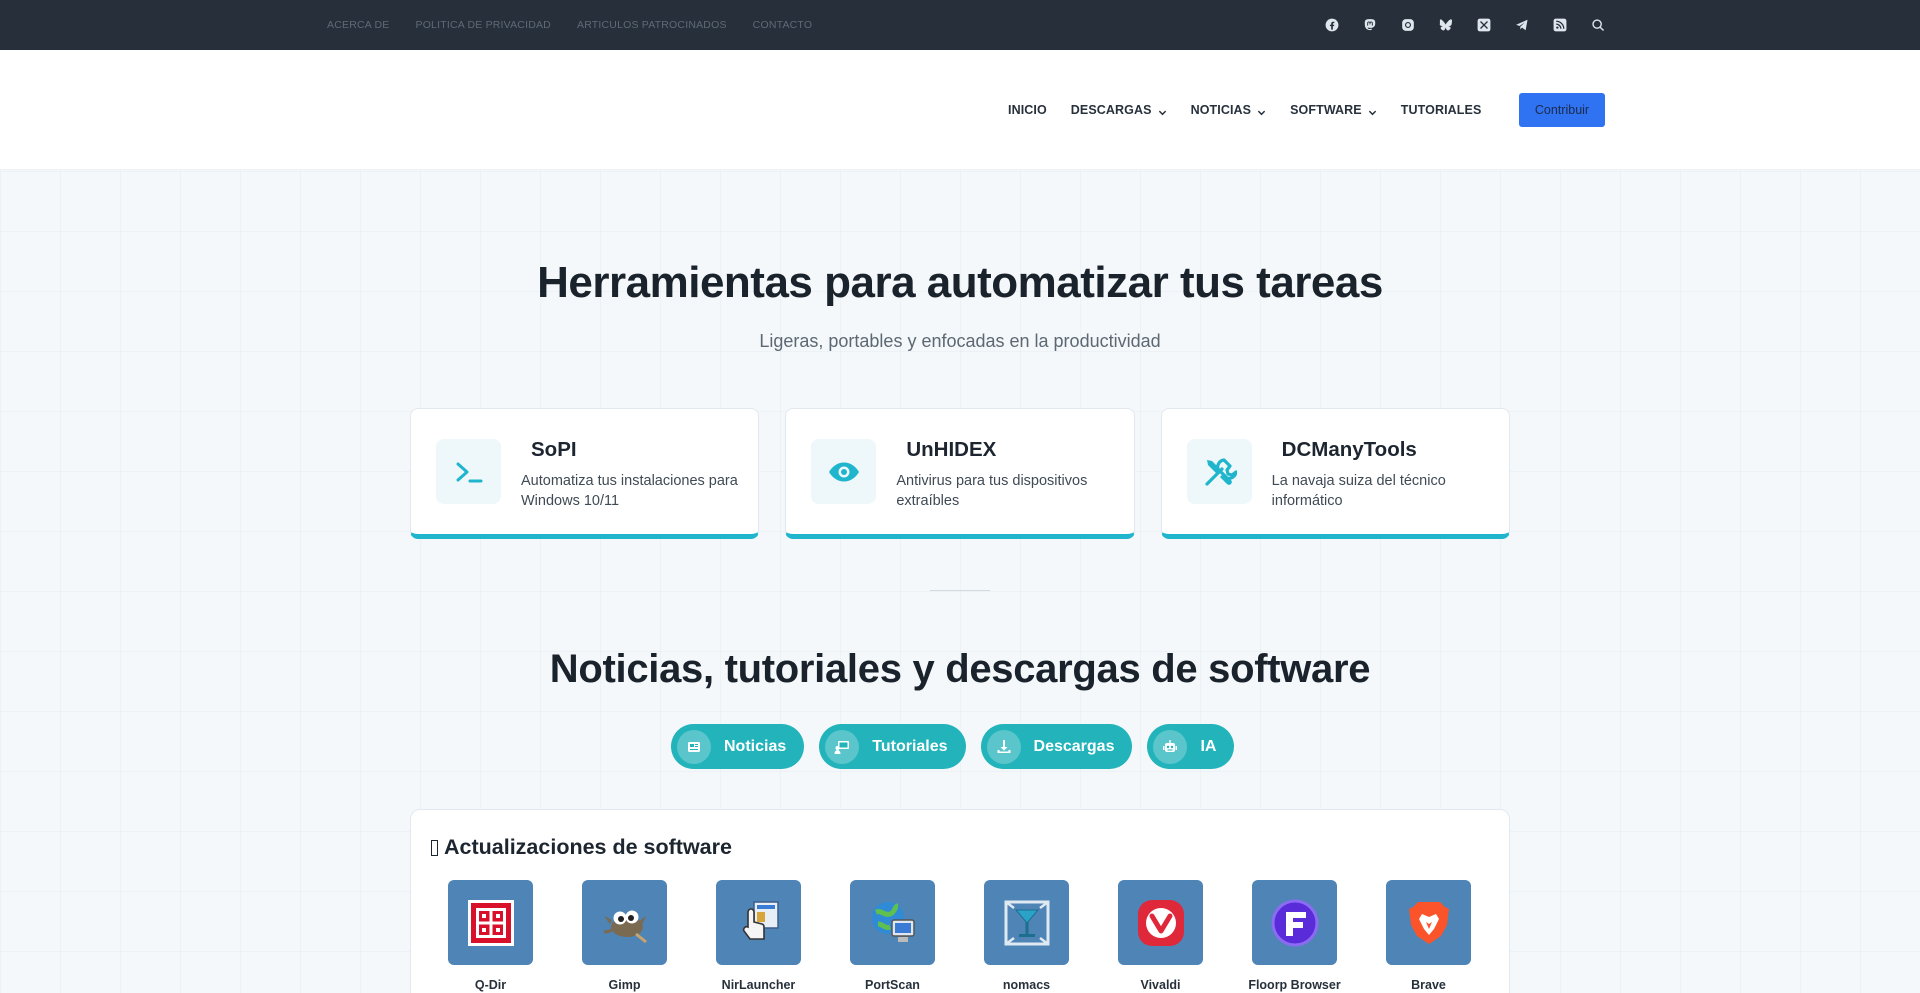 This screenshot has height=993, width=1920. Describe the element at coordinates (783, 25) in the screenshot. I see `top-link-contact: CONTACTO` at that location.